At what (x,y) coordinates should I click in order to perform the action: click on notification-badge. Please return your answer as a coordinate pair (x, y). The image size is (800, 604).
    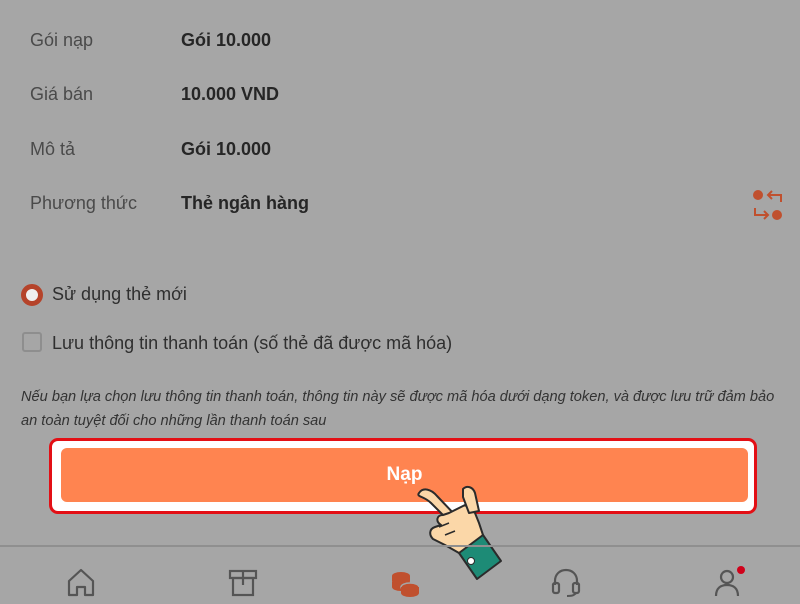
    Looking at the image, I should click on (741, 570).